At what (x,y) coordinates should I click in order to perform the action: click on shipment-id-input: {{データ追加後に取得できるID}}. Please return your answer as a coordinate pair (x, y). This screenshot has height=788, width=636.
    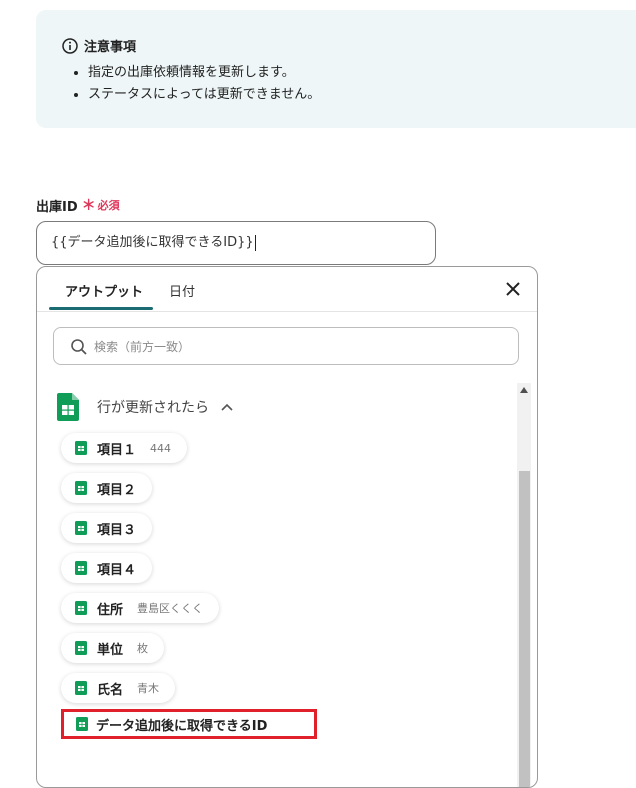
    Looking at the image, I should click on (236, 243).